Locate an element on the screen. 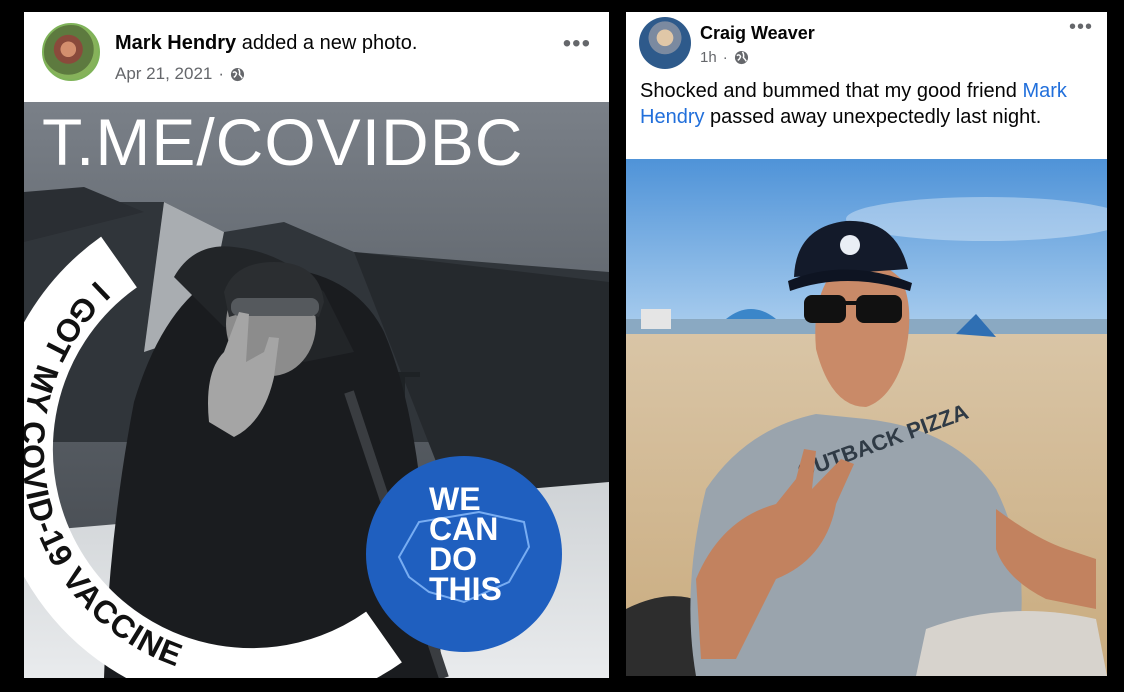 Image resolution: width=1124 pixels, height=692 pixels. post-meta: 1h · is located at coordinates (724, 57).